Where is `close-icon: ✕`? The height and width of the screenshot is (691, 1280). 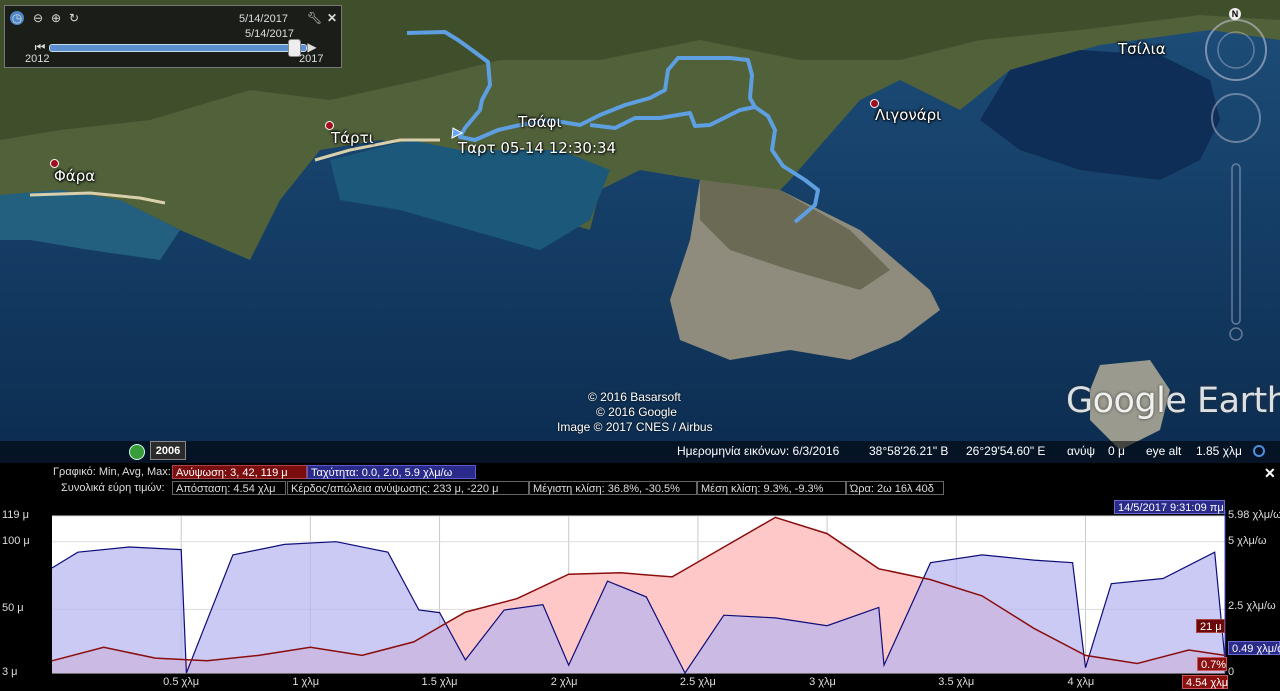 close-icon: ✕ is located at coordinates (332, 18).